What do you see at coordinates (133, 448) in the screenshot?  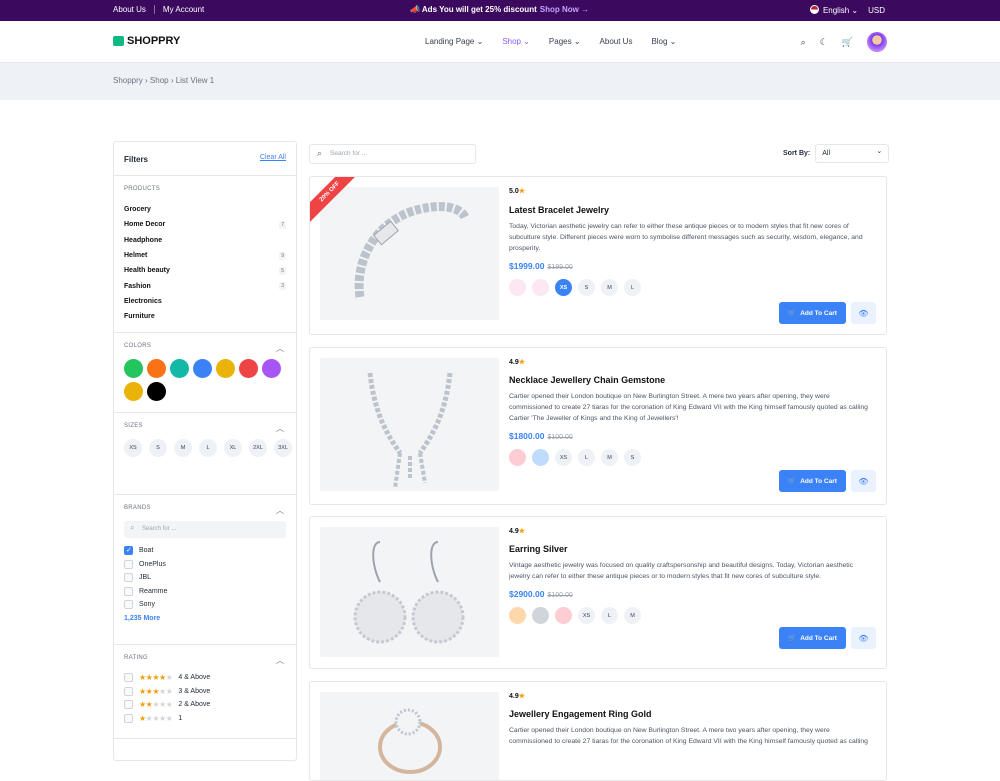 I see `size-option: XS` at bounding box center [133, 448].